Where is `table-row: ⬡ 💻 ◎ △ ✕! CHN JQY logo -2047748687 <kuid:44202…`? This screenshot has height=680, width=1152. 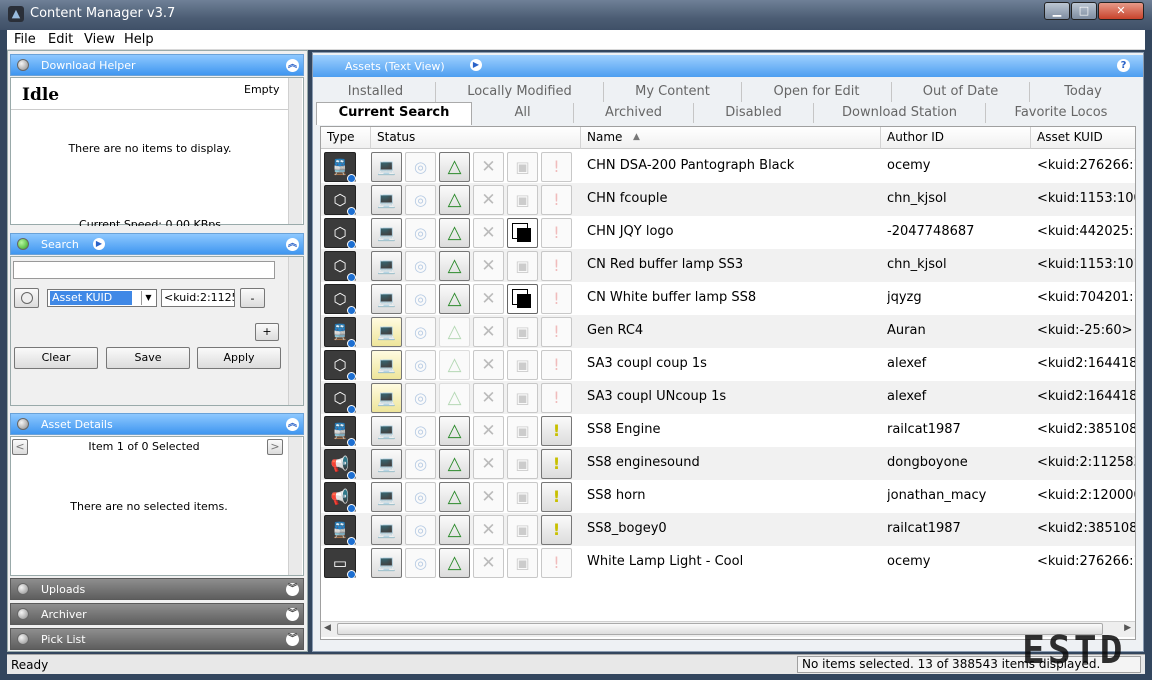 table-row: ⬡ 💻 ◎ △ ✕! CHN JQY logo -2047748687 <kuid:44202… is located at coordinates (728, 232).